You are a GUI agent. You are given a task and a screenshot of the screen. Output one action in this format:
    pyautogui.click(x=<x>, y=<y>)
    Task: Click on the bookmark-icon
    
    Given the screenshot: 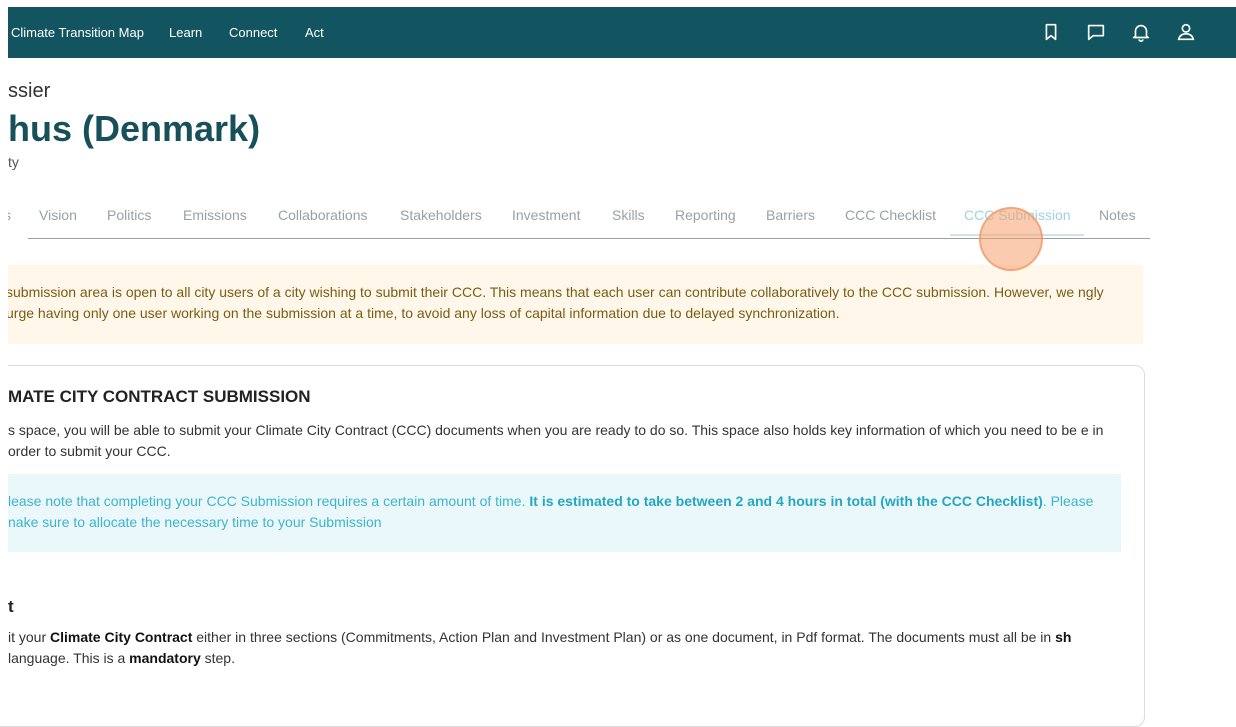 What is the action you would take?
    pyautogui.click(x=1051, y=32)
    